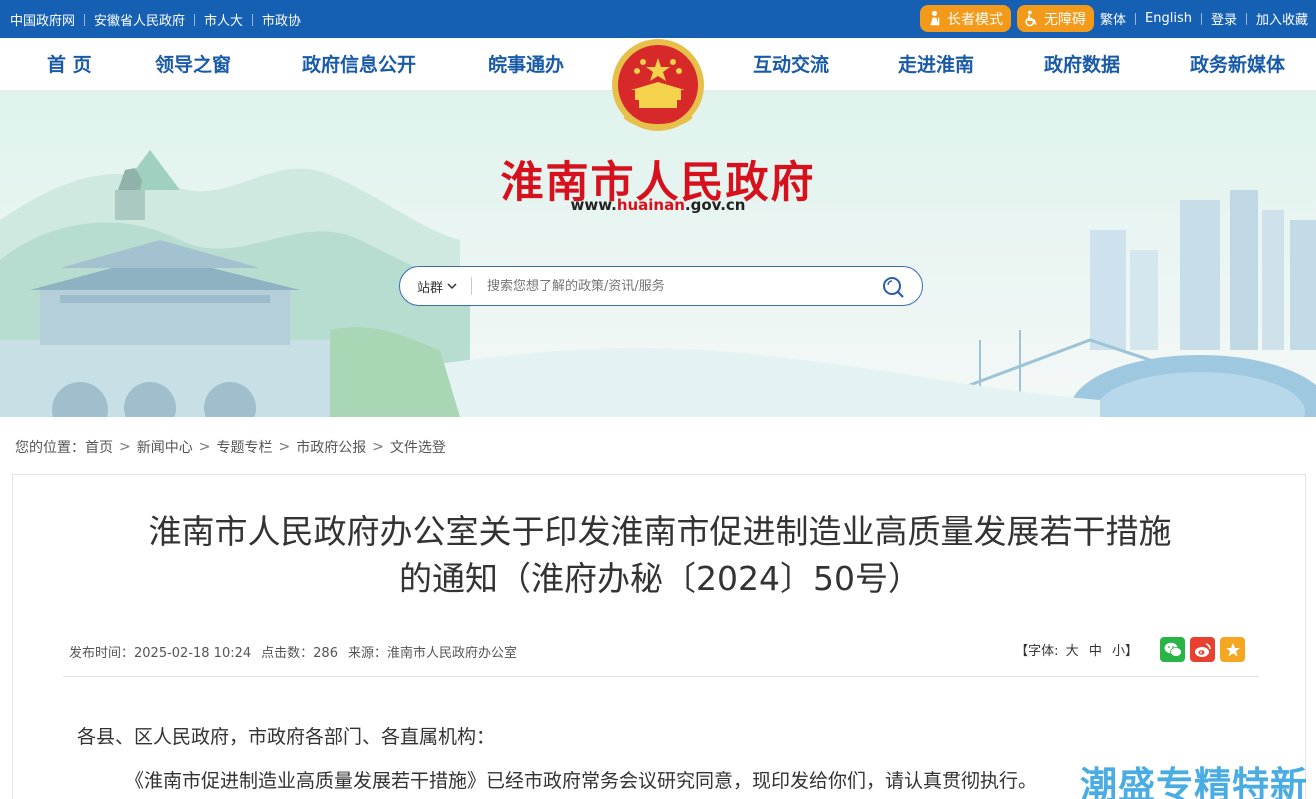  Describe the element at coordinates (660, 578) in the screenshot. I see `article-title-line-2: 的通知（淮府办秘〔2024〕50号）` at that location.